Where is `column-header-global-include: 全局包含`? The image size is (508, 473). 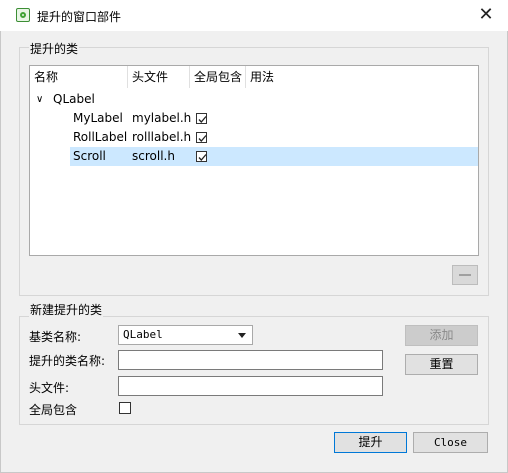
column-header-global-include: 全局包含 is located at coordinates (218, 77).